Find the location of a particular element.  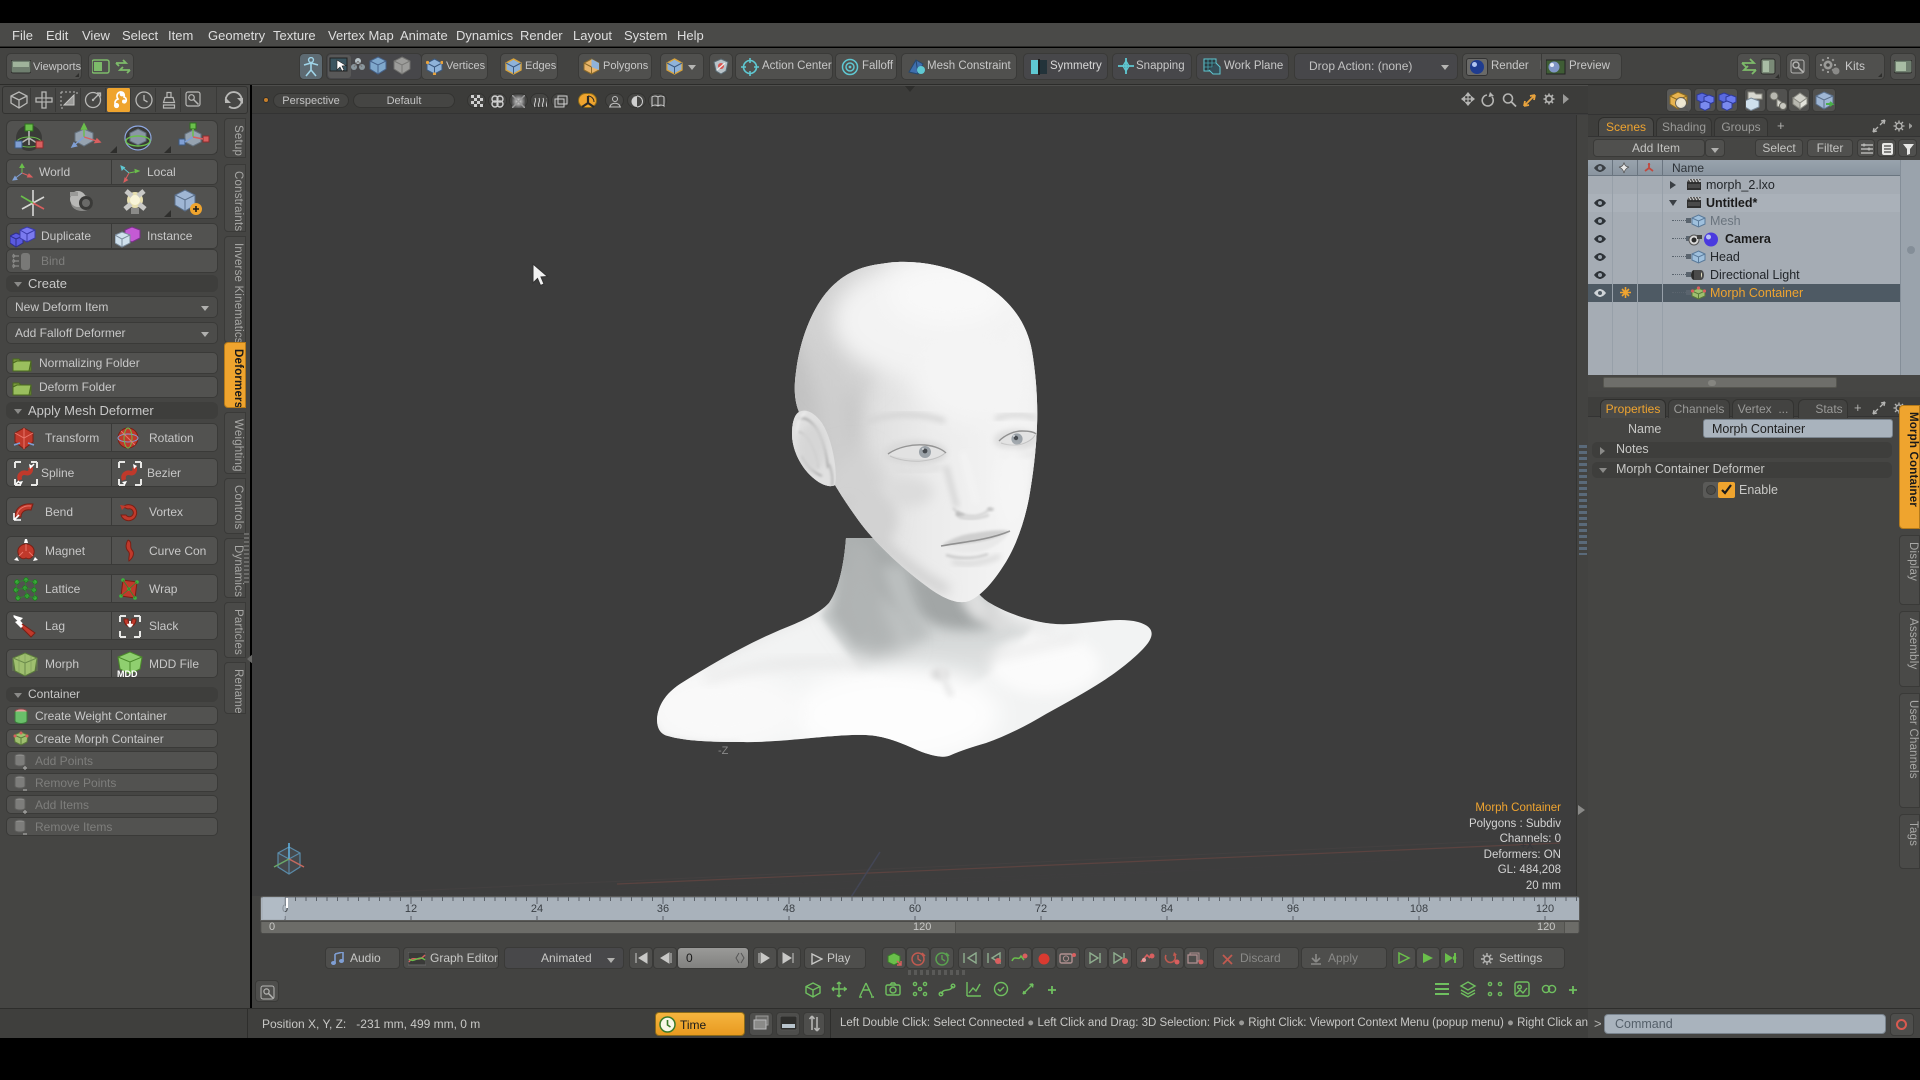

svg-text: GL: 484,208 is located at coordinates (1529, 870).